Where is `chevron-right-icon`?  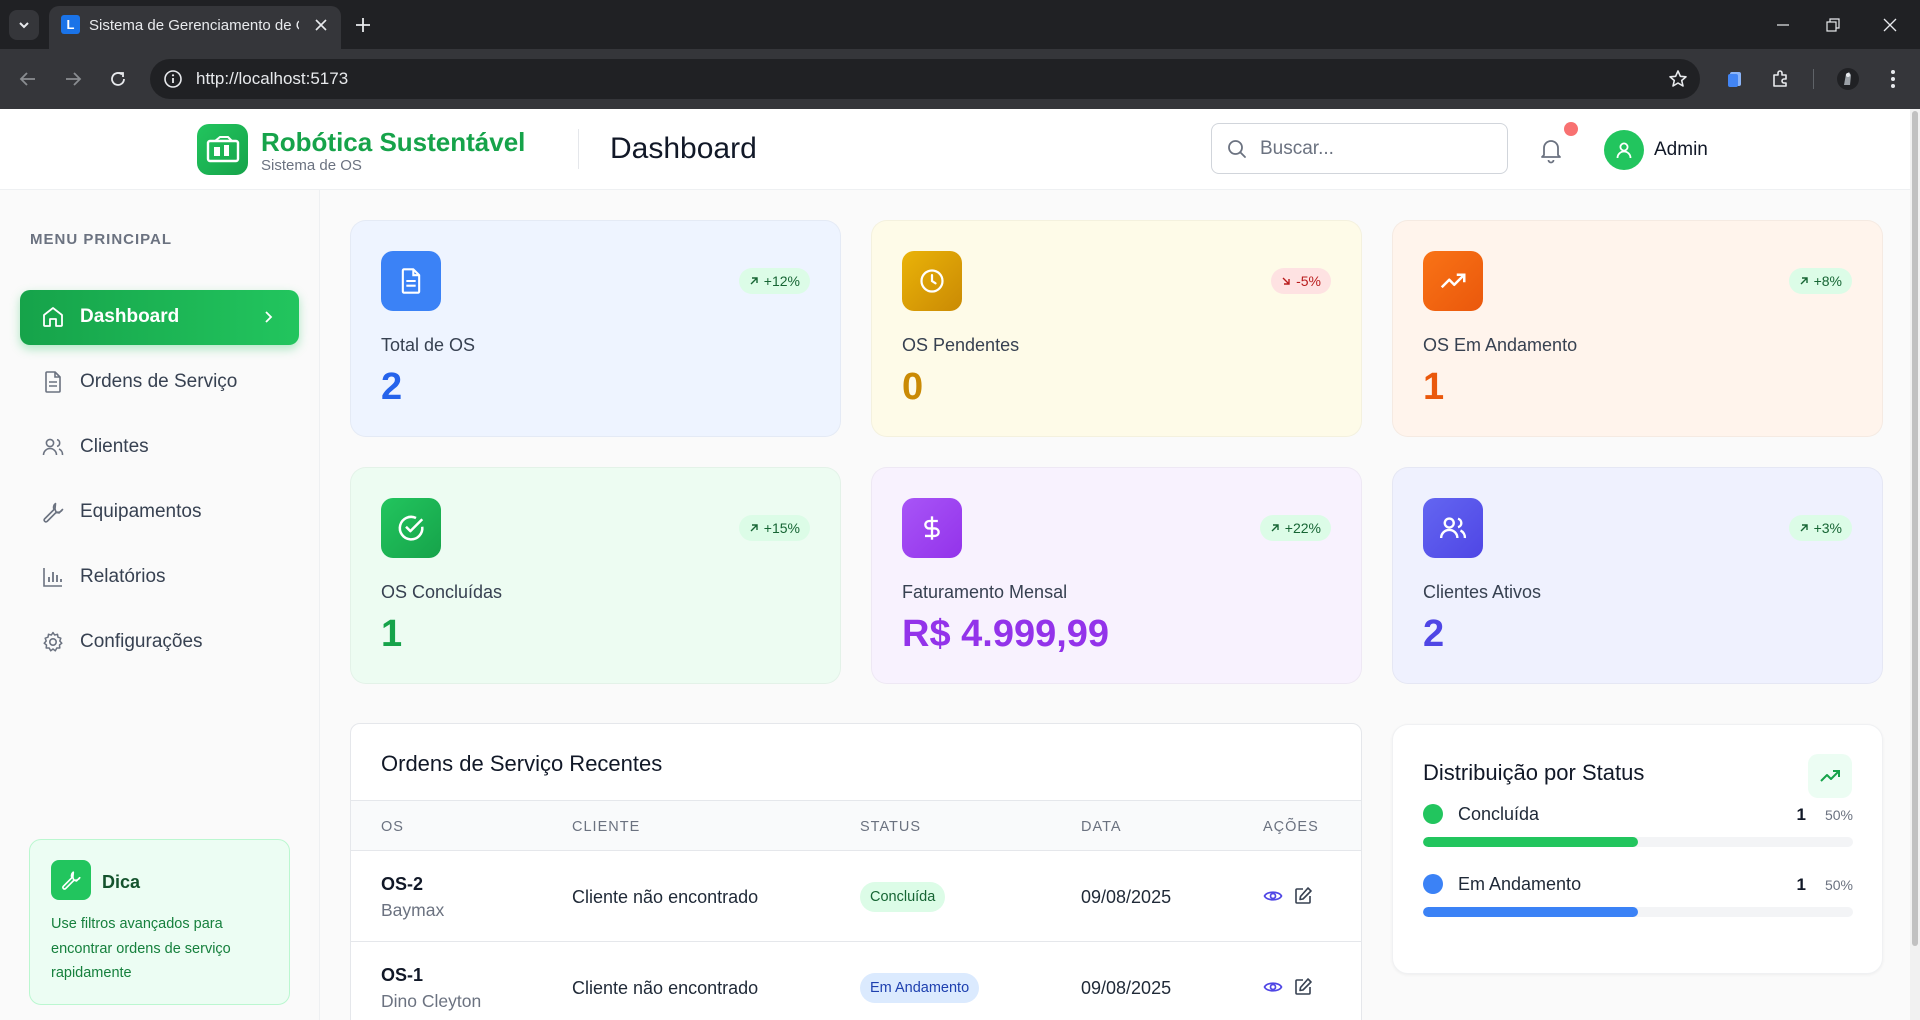
chevron-right-icon is located at coordinates (269, 317).